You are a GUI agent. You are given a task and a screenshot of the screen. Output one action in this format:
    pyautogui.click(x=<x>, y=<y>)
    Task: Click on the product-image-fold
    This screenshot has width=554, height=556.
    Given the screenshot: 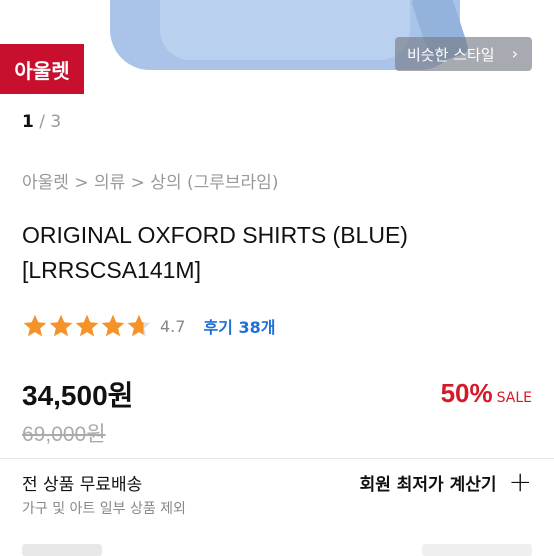 What is the action you would take?
    pyautogui.click(x=285, y=30)
    